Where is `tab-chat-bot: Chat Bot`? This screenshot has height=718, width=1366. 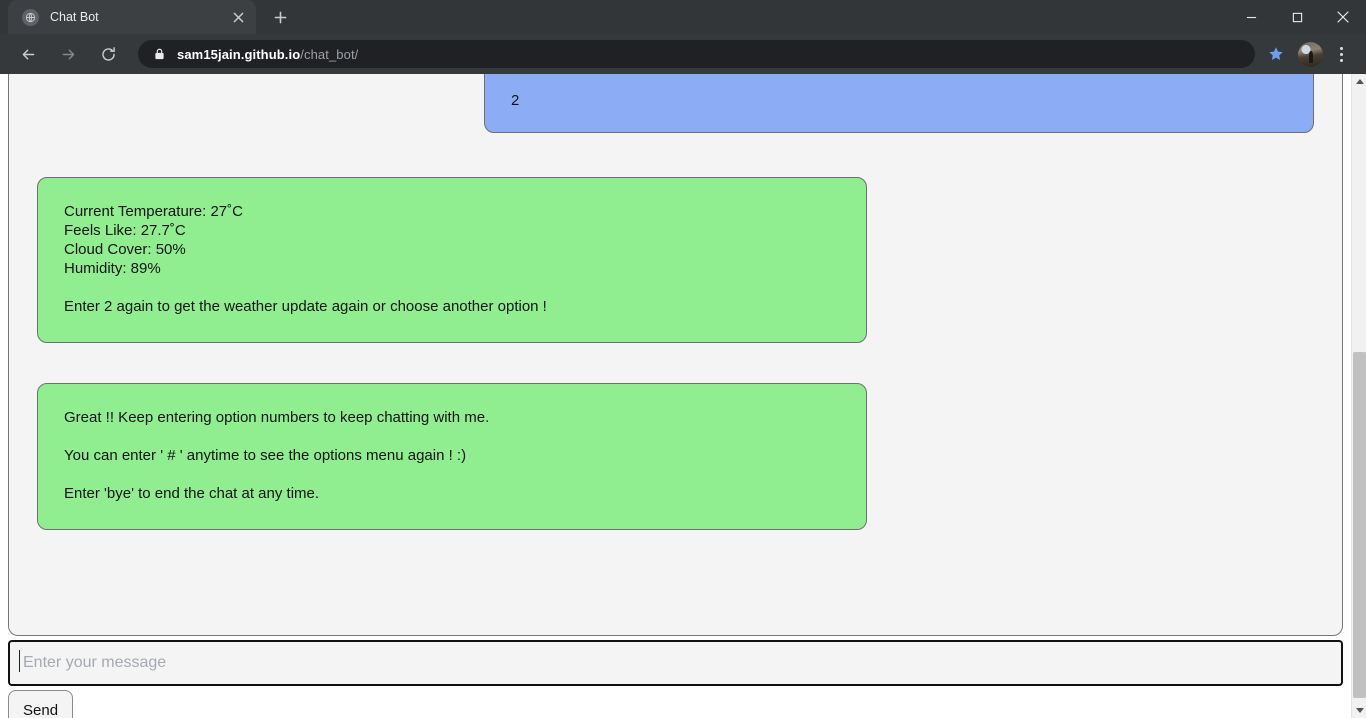
tab-chat-bot: Chat Bot is located at coordinates (132, 17).